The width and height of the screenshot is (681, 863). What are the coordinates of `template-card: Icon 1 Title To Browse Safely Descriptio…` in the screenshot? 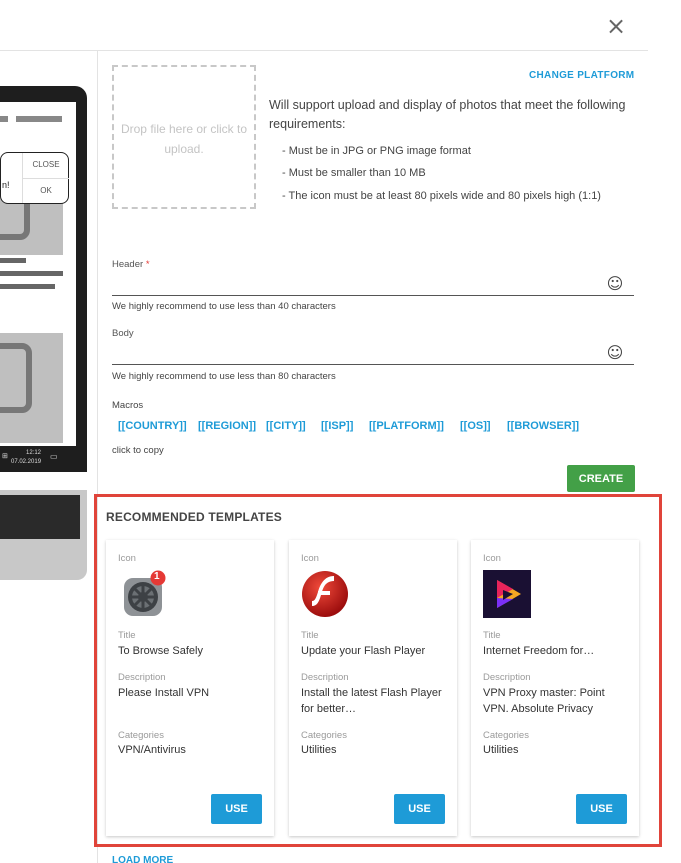 It's located at (190, 688).